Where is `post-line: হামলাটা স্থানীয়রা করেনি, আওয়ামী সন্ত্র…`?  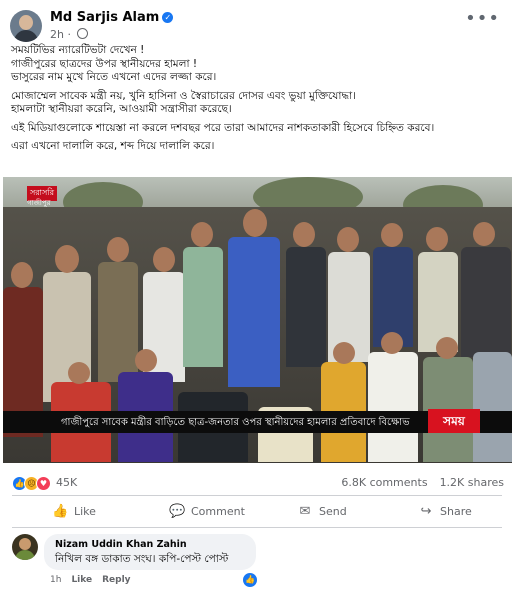
post-line: হামলাটা স্থানীয়রা করেনি, আওয়ামী সন্ত্র… is located at coordinates (121, 109).